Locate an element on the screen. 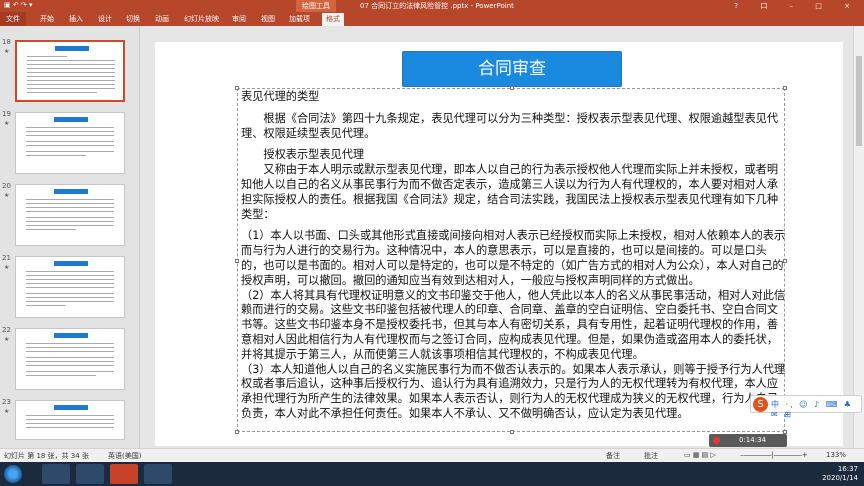 The image size is (864, 486). slide-thumbnail-pane: 18 ★ 19 ★ 20 ★ 21 ★ 22 ★ 23 ★ is located at coordinates (70, 237).